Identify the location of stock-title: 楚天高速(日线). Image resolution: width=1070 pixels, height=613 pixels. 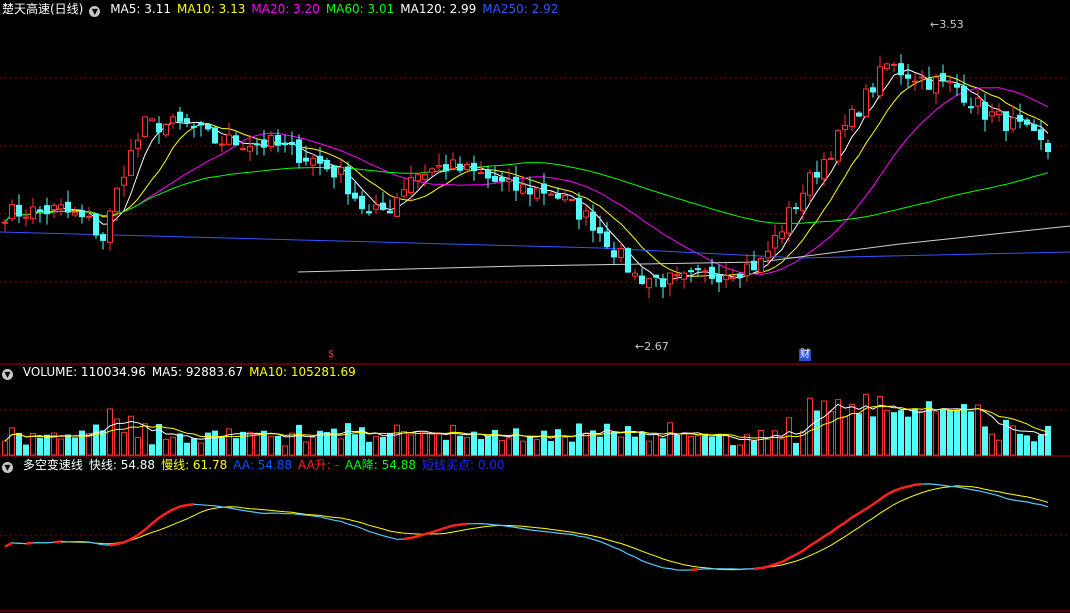
(43, 9).